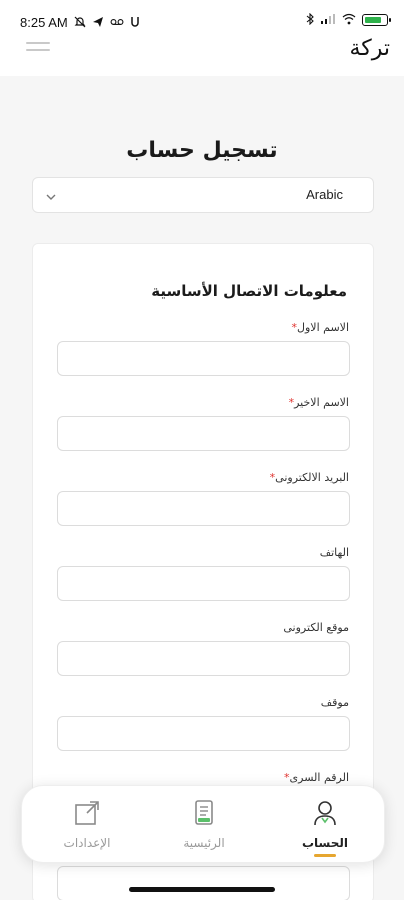 This screenshot has width=404, height=900. What do you see at coordinates (203, 433) in the screenshot?
I see `last-name-input` at bounding box center [203, 433].